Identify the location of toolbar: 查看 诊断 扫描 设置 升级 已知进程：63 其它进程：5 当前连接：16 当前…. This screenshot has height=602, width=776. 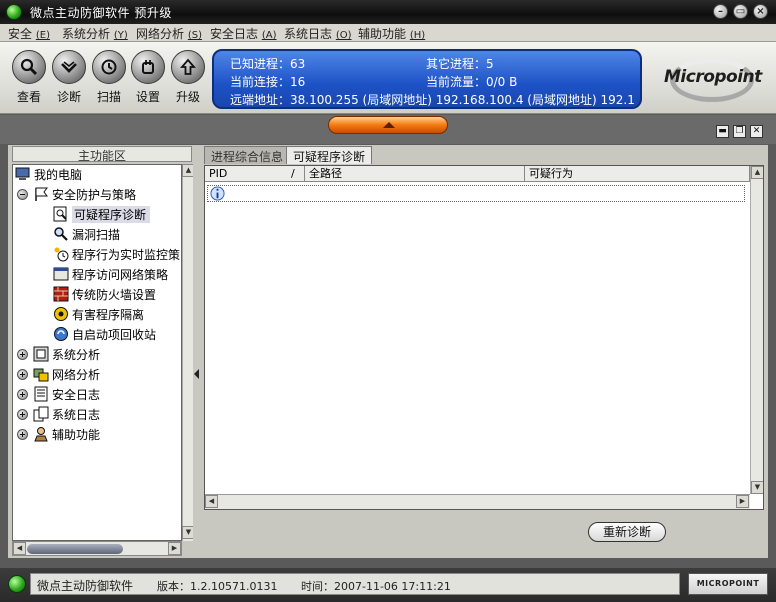
(388, 78).